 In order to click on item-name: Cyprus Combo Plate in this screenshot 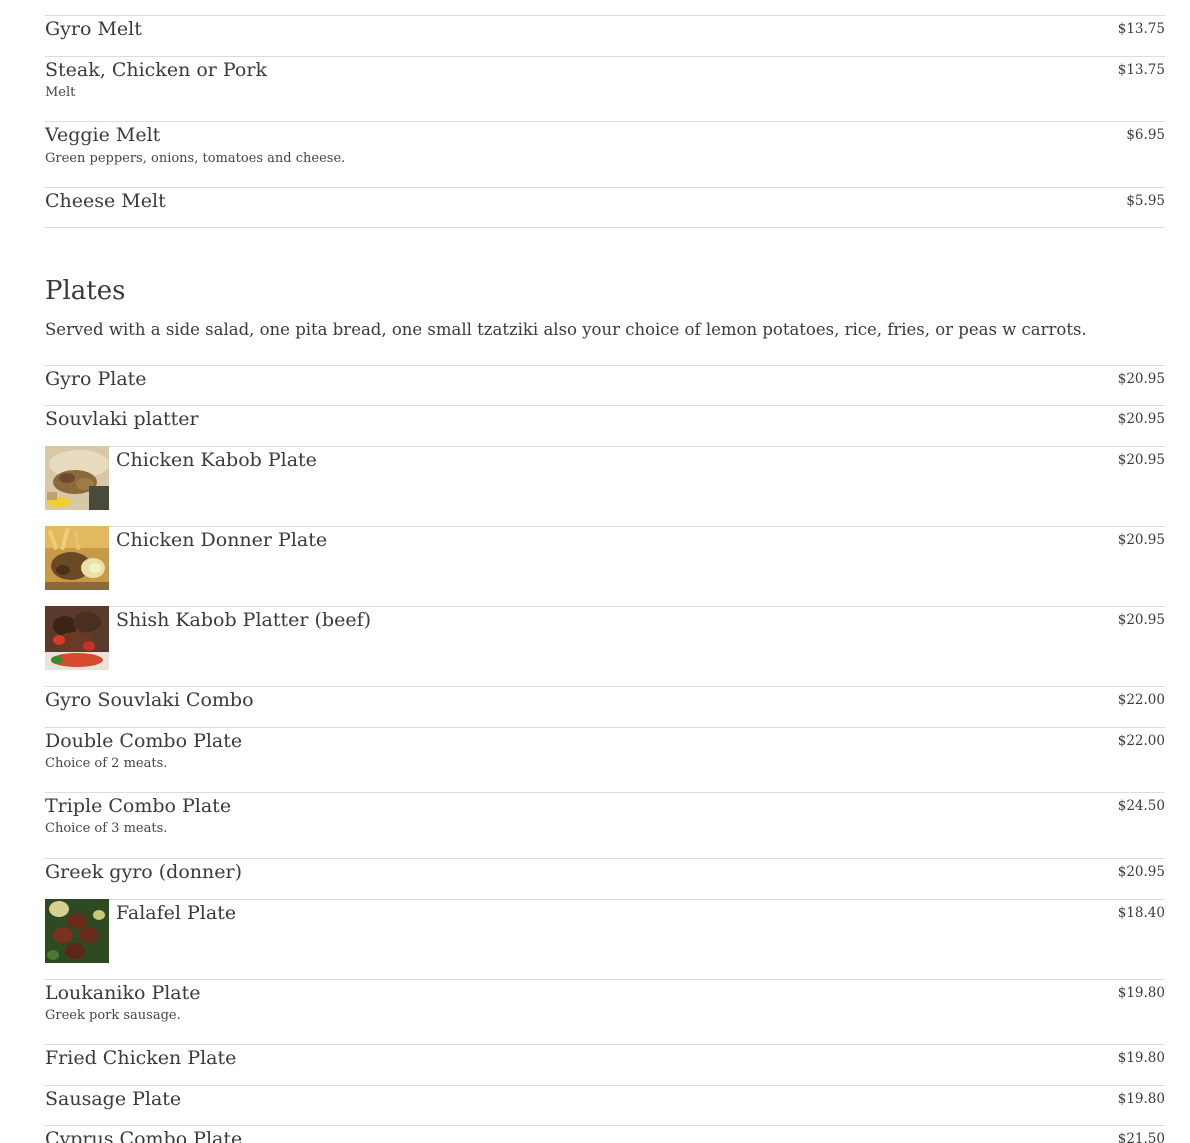, I will do `click(144, 1135)`.